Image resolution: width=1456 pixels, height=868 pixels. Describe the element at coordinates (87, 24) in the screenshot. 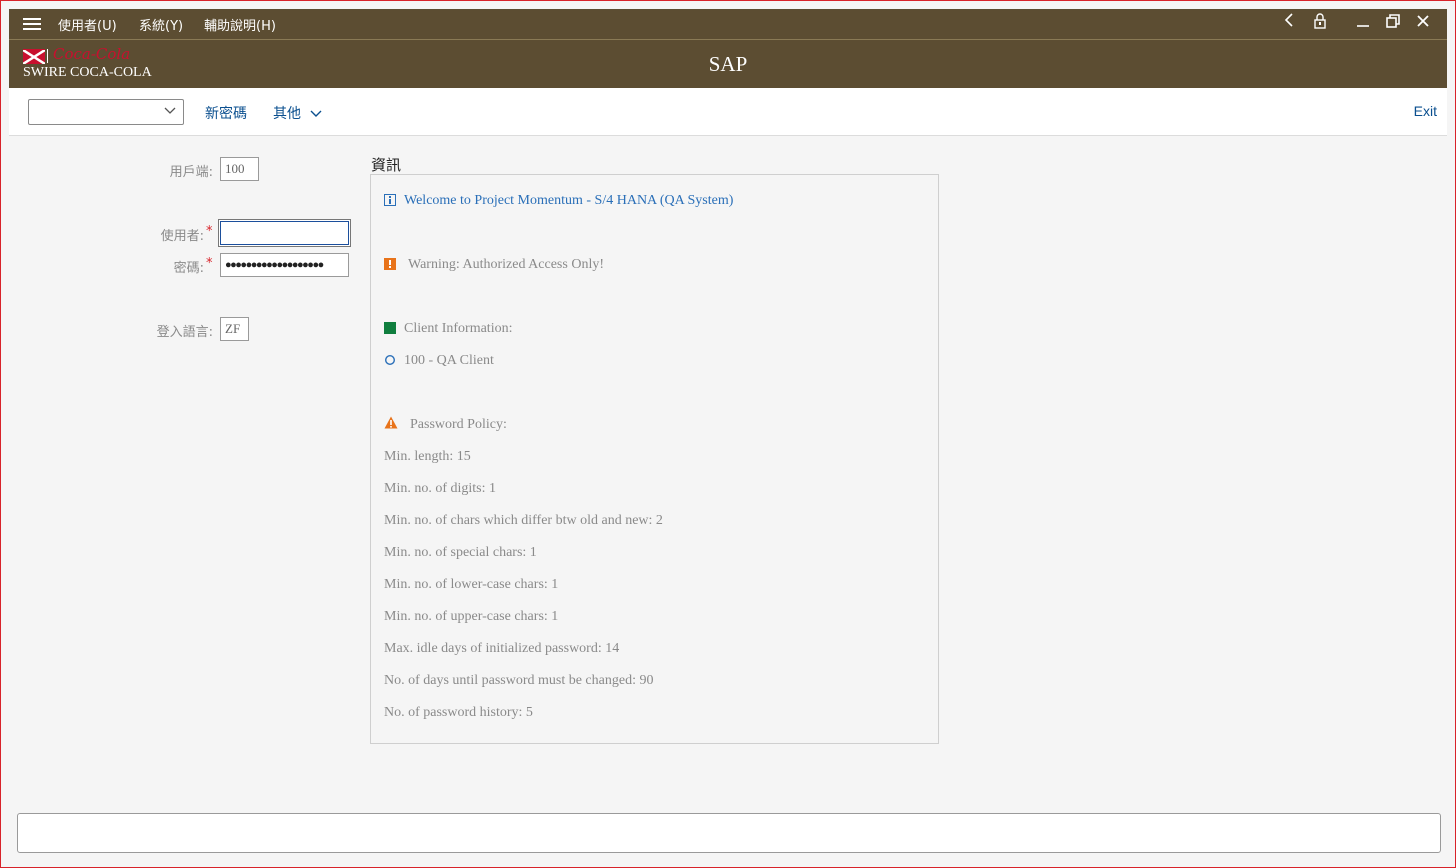

I see `menu-user: 使用者(U)` at that location.